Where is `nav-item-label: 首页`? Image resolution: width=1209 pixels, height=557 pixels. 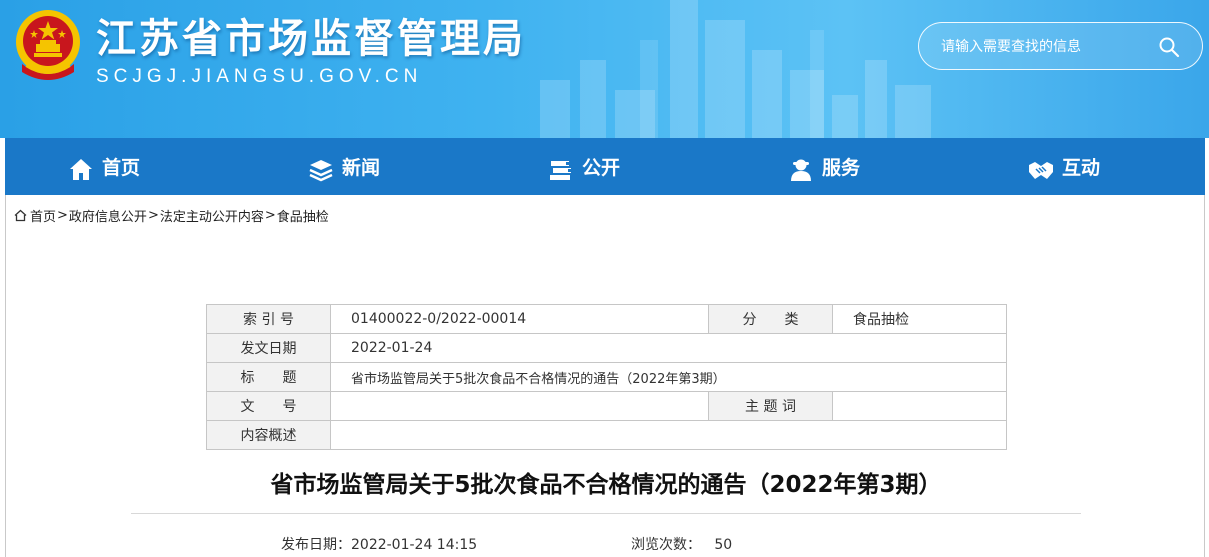 nav-item-label: 首页 is located at coordinates (121, 168).